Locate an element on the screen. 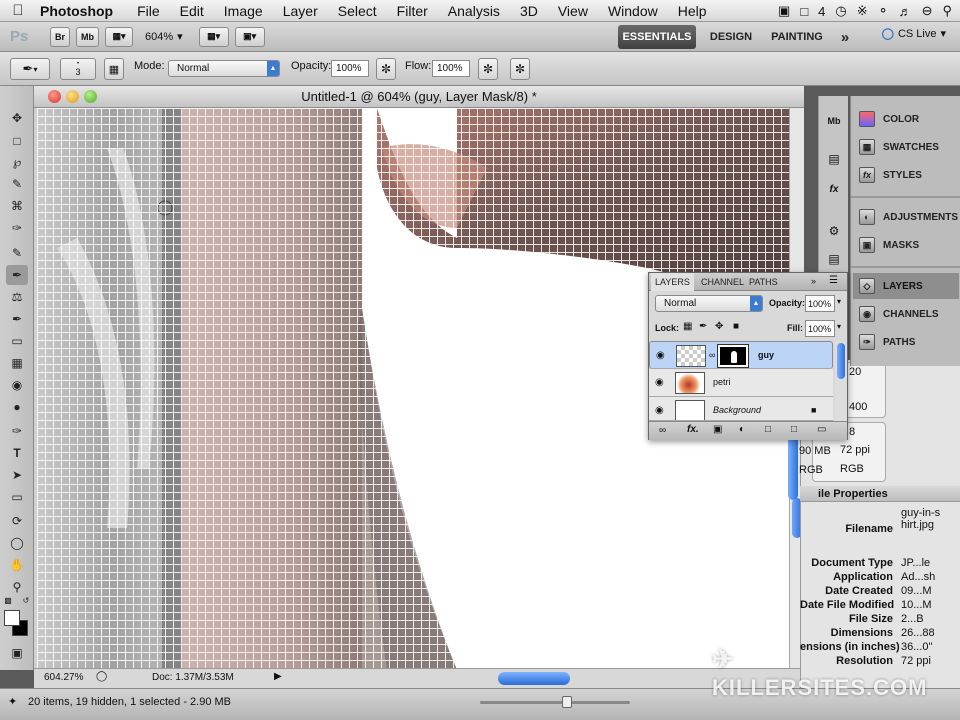  menu-window: Window is located at coordinates (633, 11).